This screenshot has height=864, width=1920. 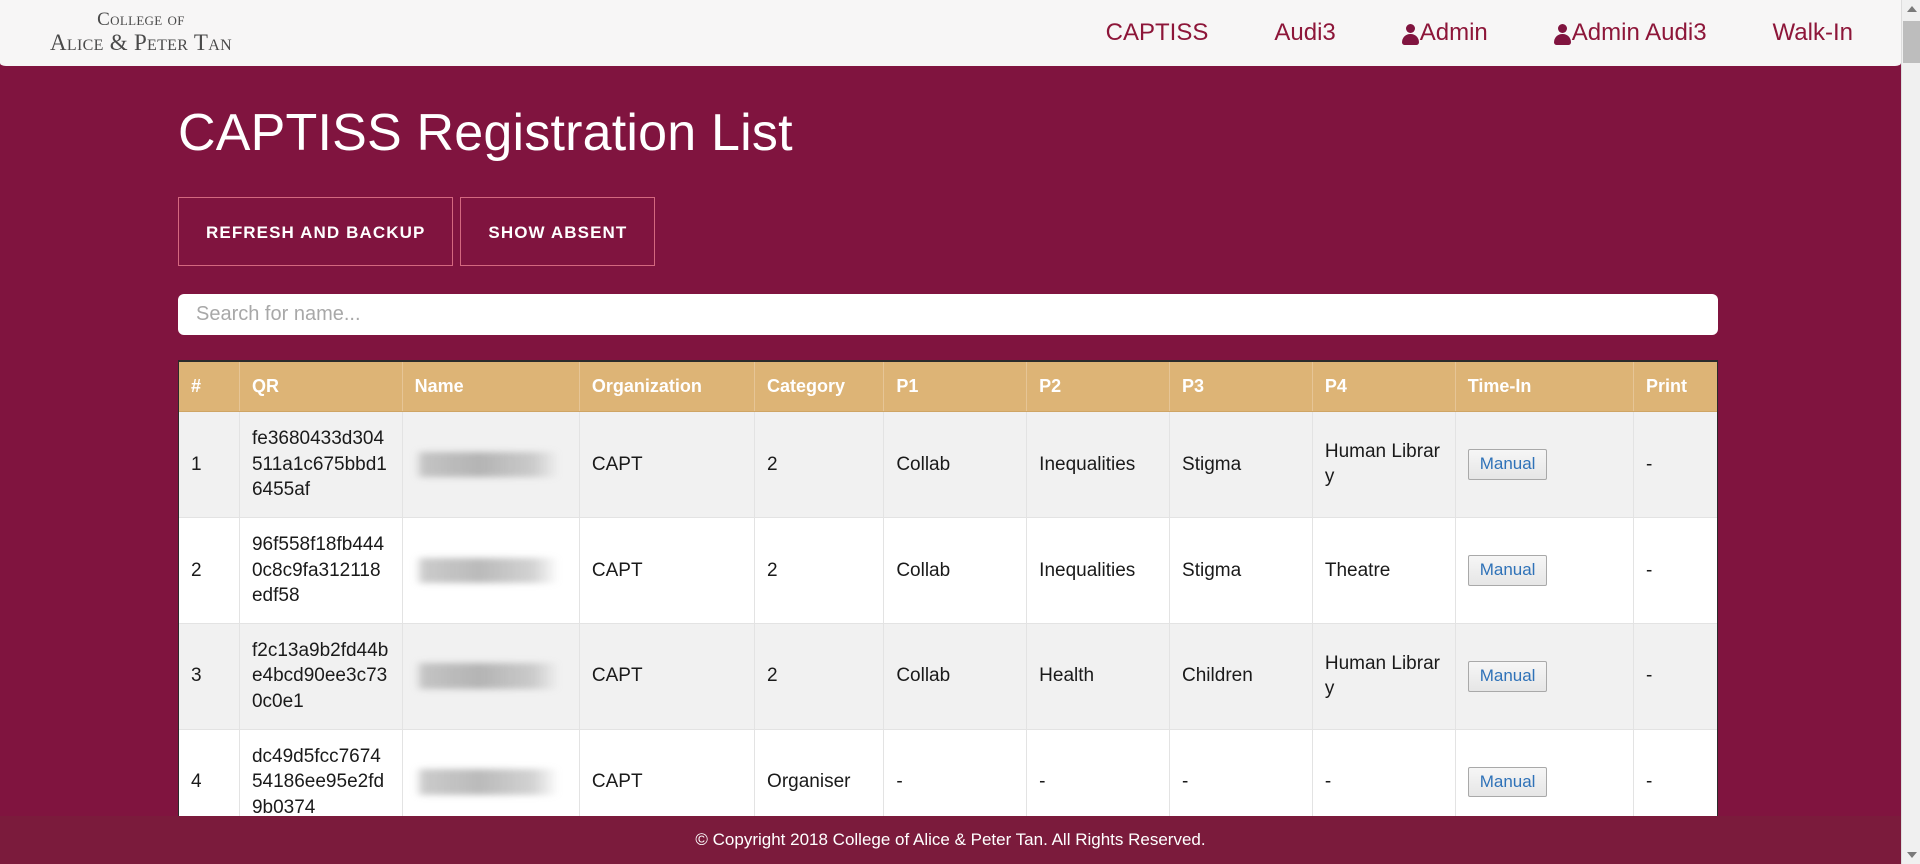 What do you see at coordinates (209, 676) in the screenshot?
I see `cell-index: 3` at bounding box center [209, 676].